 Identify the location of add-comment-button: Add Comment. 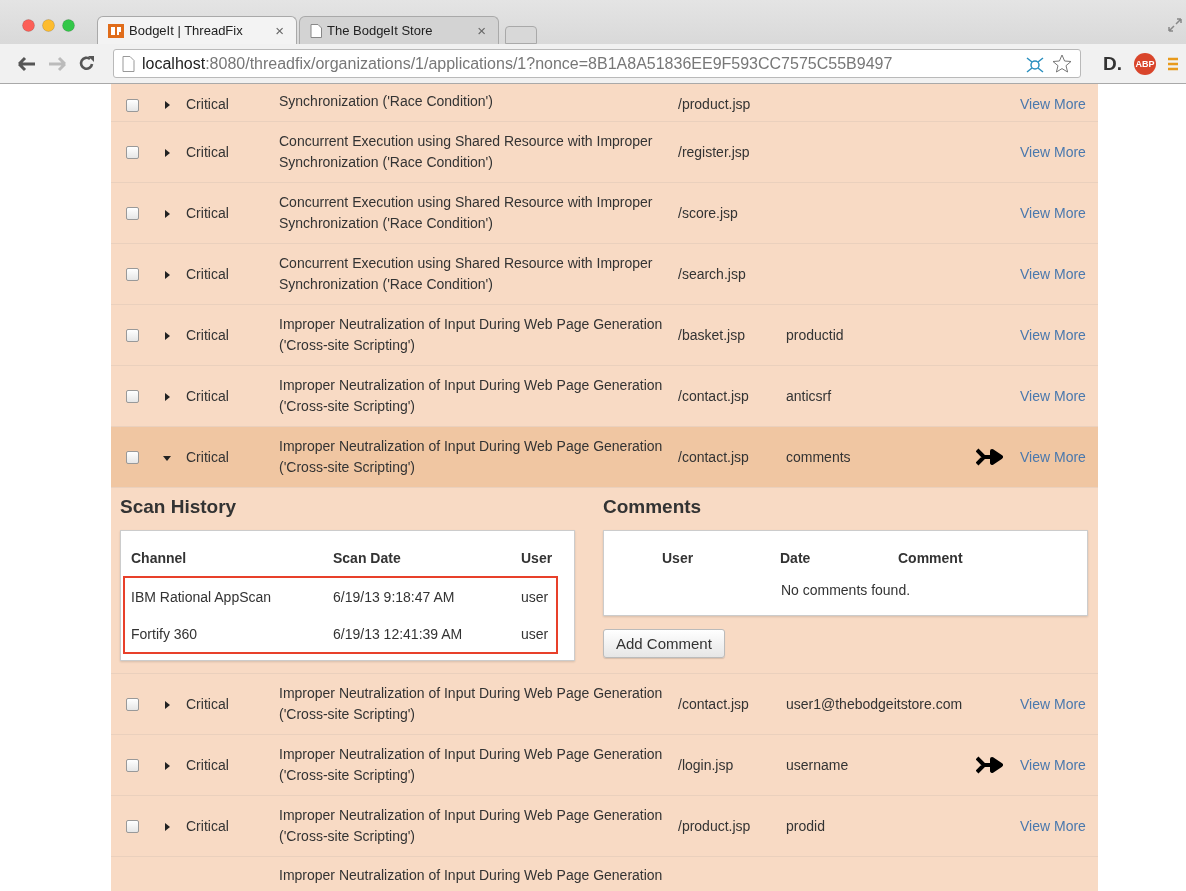
(664, 643).